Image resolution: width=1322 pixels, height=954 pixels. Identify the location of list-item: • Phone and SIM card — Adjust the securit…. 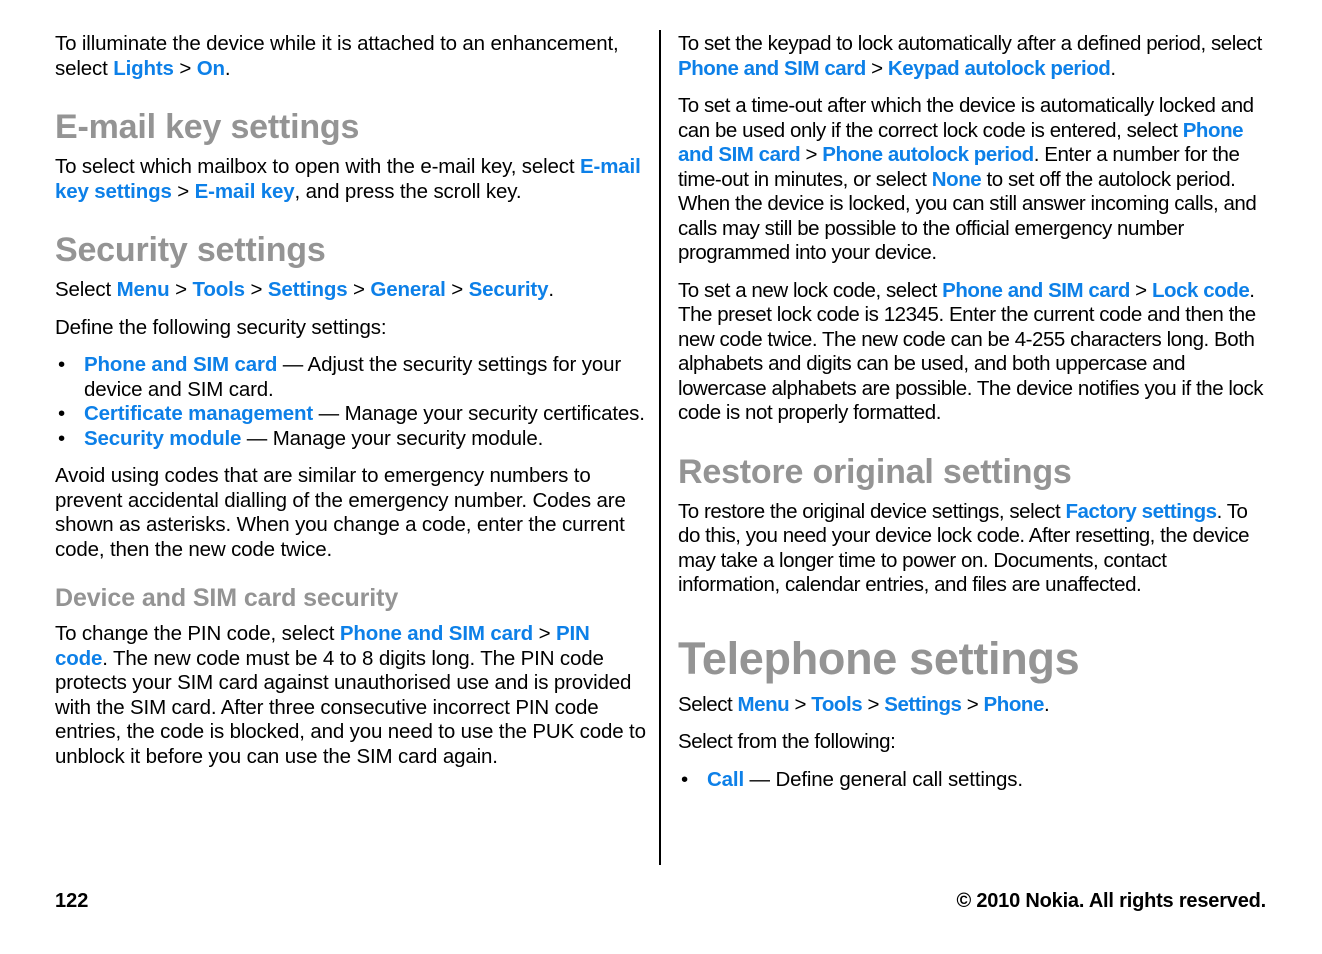
(351, 377).